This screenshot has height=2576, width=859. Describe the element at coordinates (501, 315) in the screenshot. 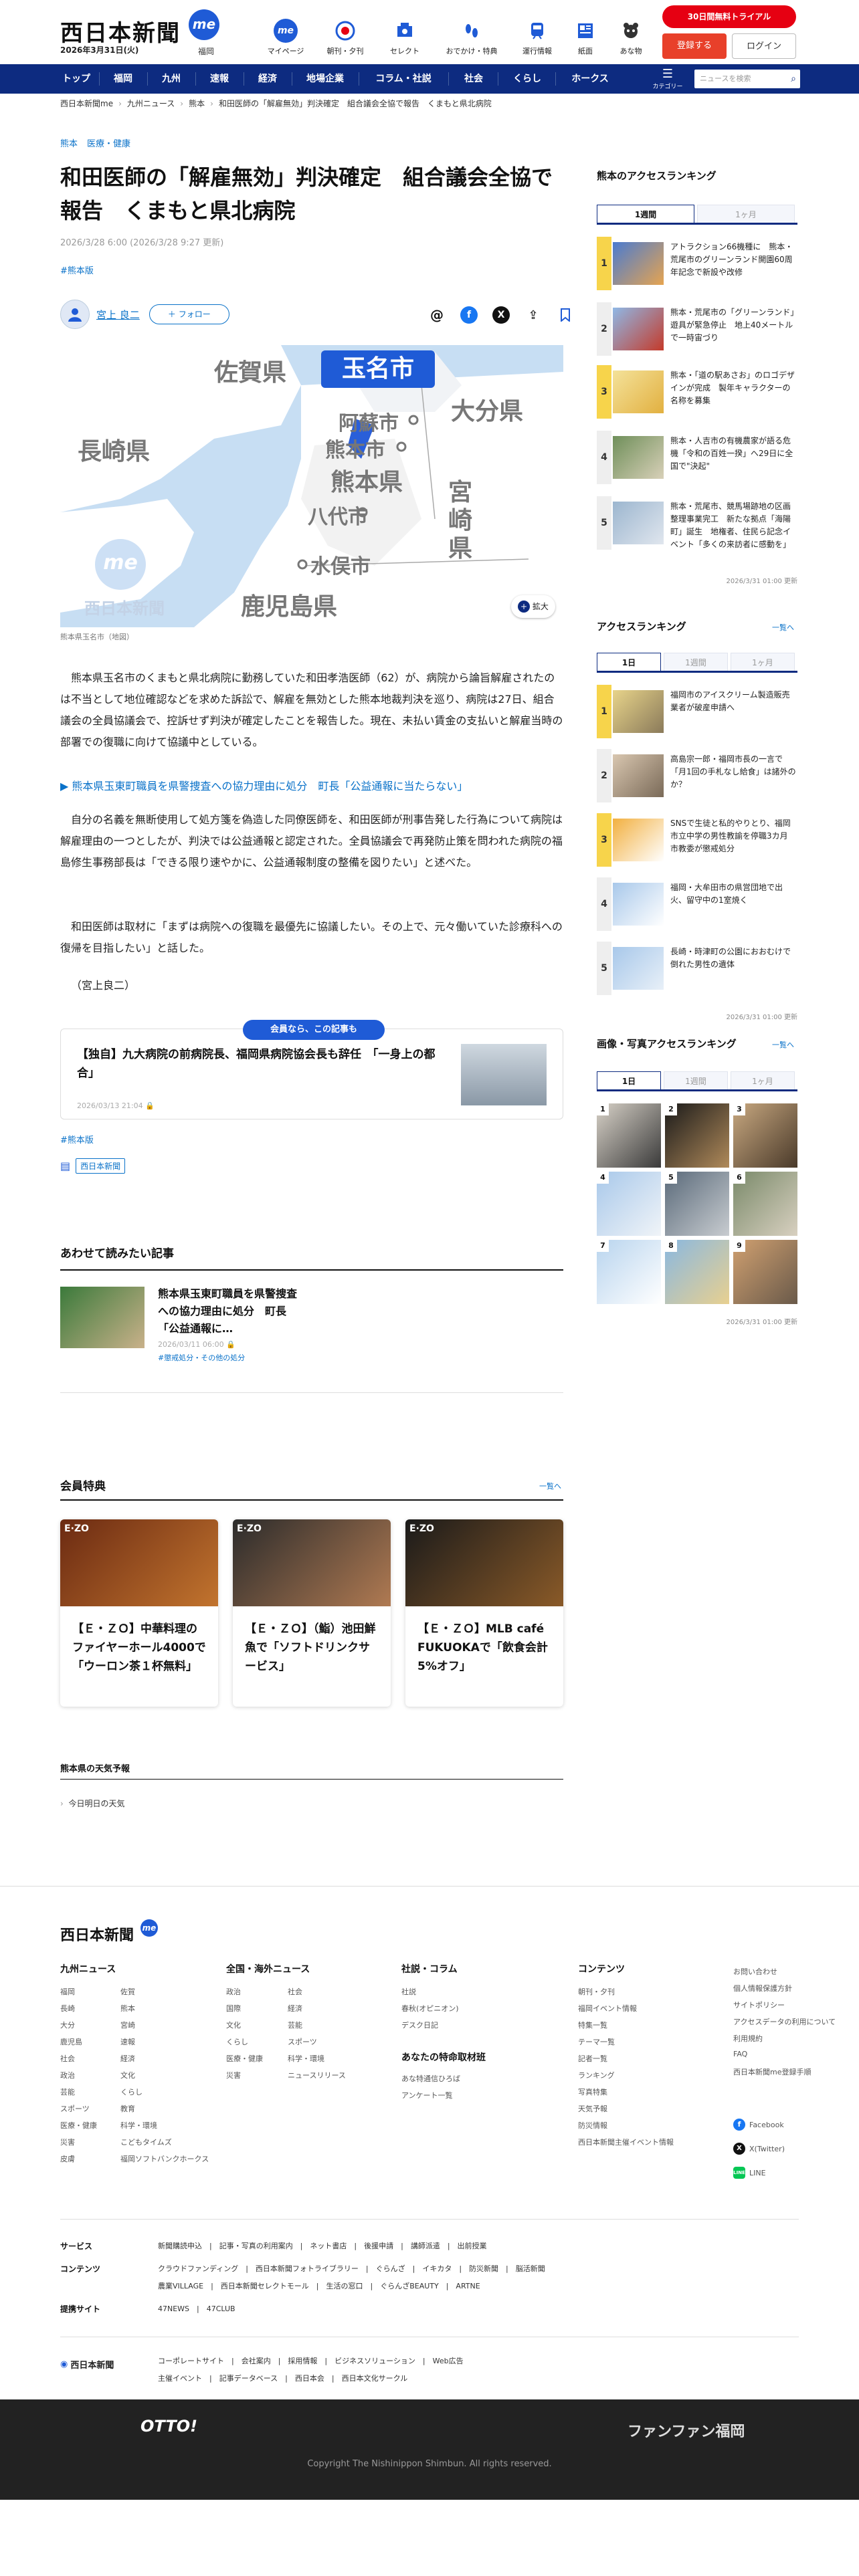

I see `x-icon: X` at that location.